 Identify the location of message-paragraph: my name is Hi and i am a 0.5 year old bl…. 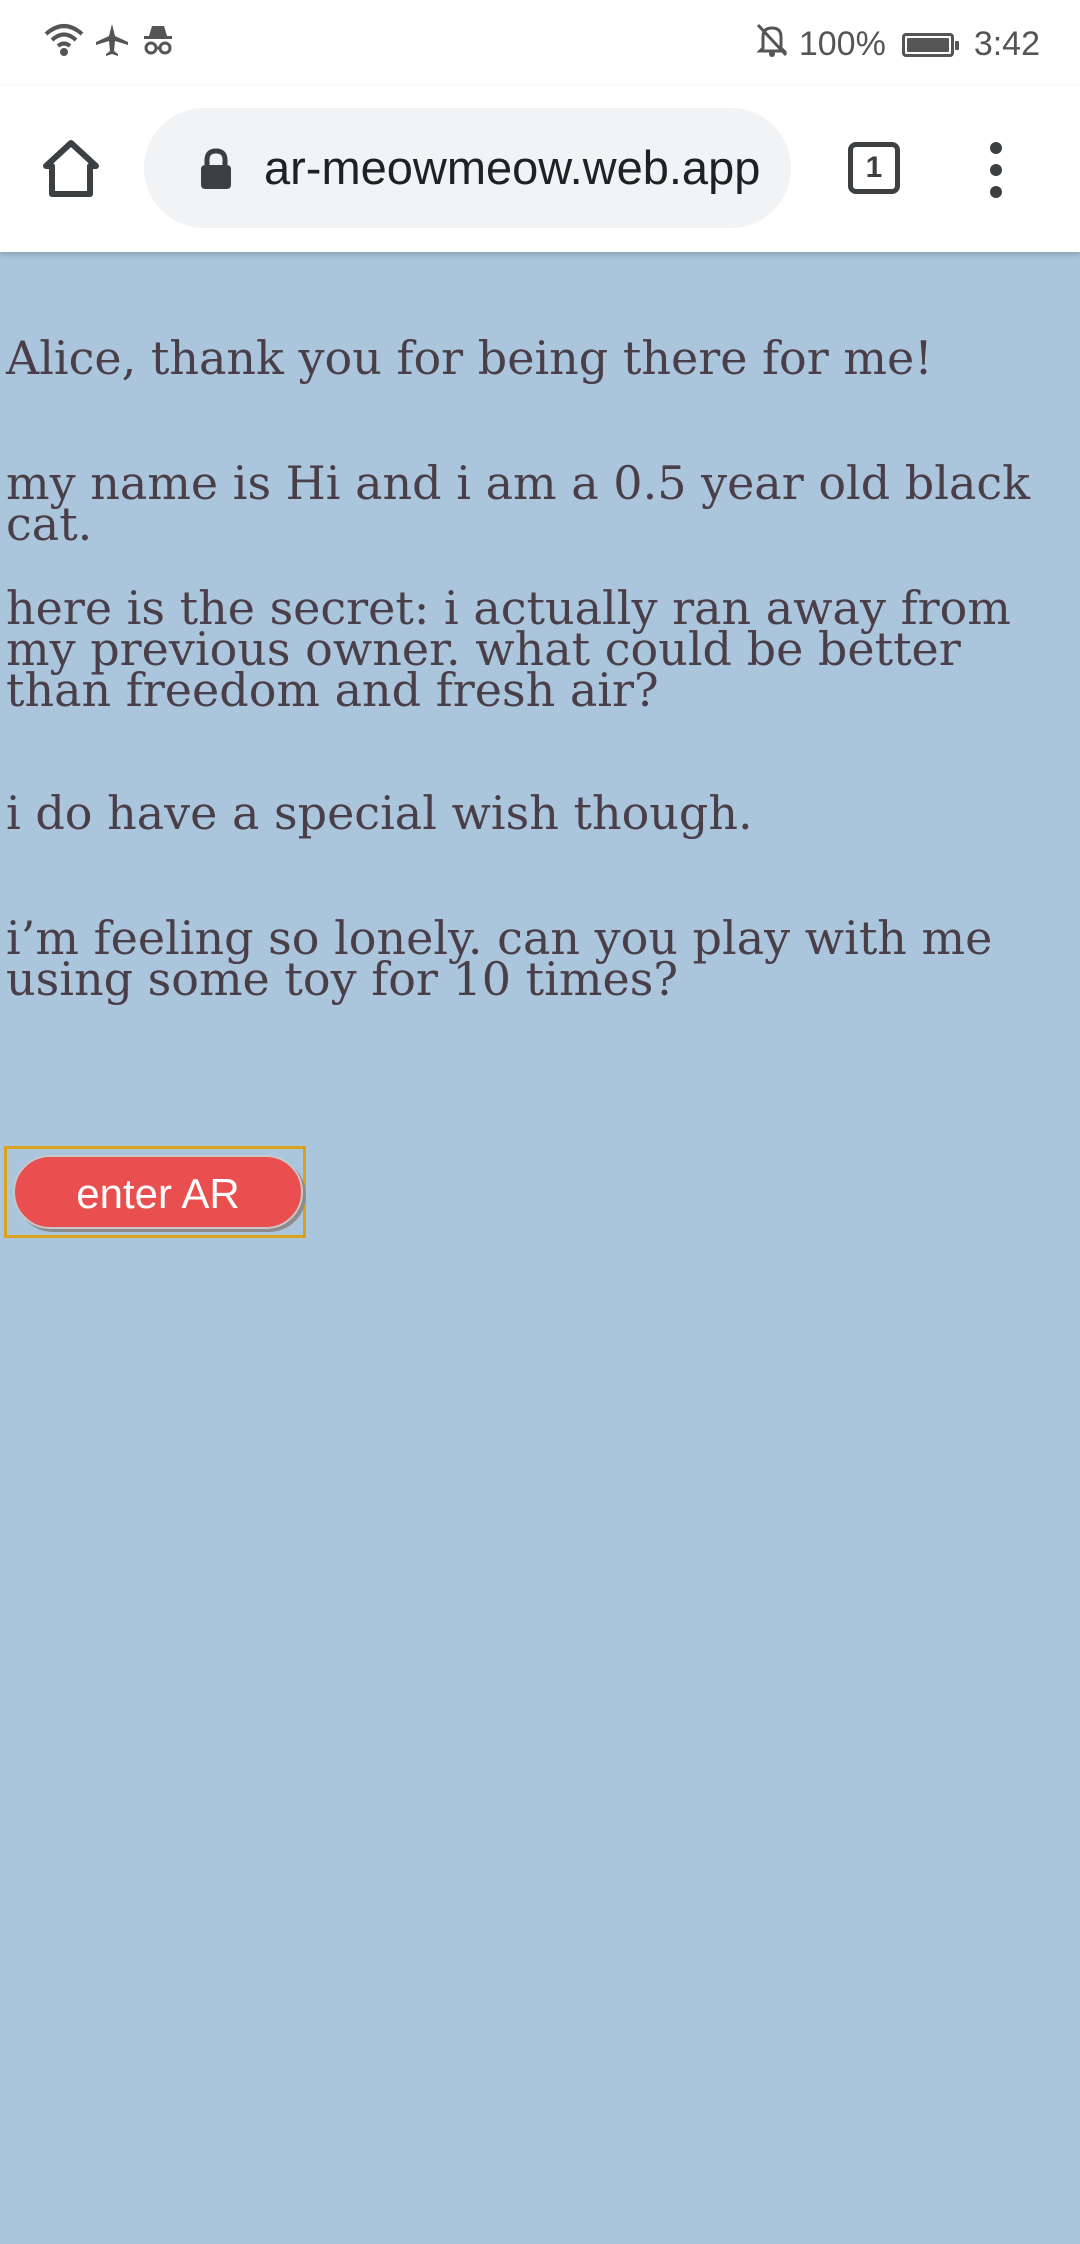
(518, 503).